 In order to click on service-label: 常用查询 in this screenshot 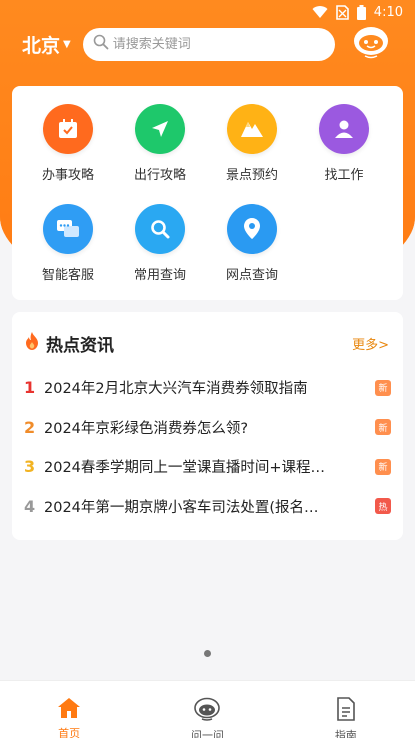, I will do `click(159, 275)`.